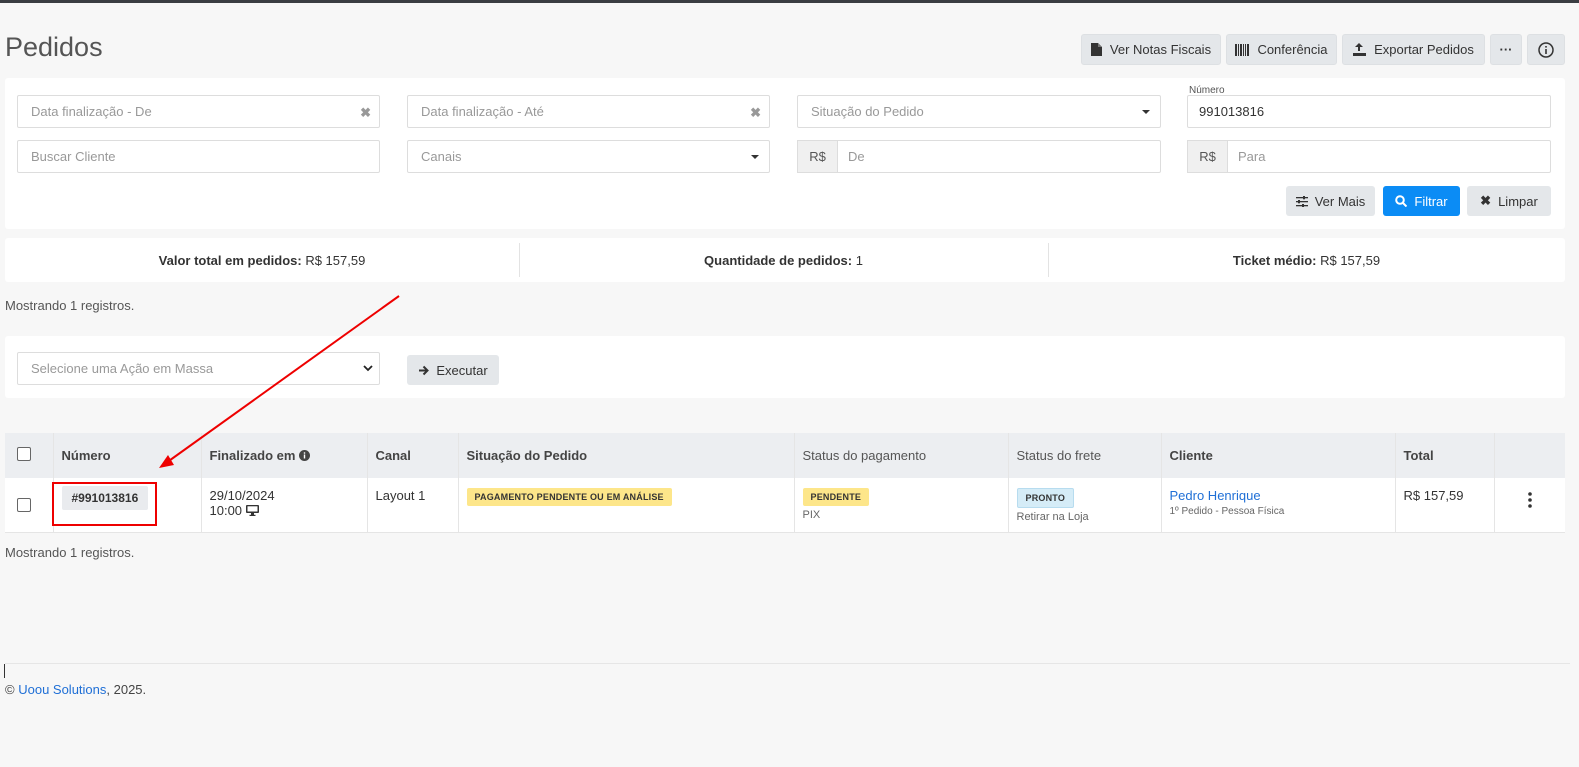 The image size is (1579, 767). Describe the element at coordinates (787, 663) in the screenshot. I see `footer-divider` at that location.